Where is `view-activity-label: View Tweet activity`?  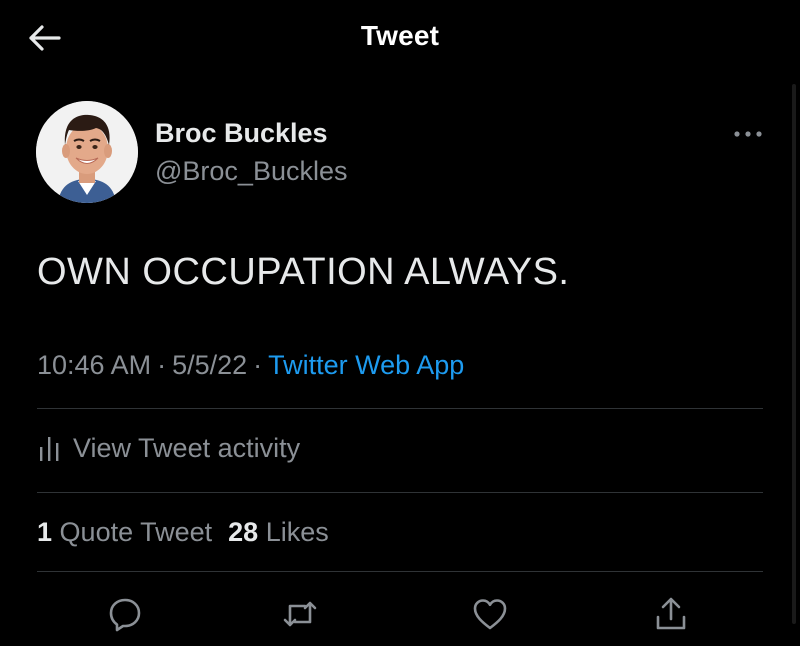 view-activity-label: View Tweet activity is located at coordinates (187, 447).